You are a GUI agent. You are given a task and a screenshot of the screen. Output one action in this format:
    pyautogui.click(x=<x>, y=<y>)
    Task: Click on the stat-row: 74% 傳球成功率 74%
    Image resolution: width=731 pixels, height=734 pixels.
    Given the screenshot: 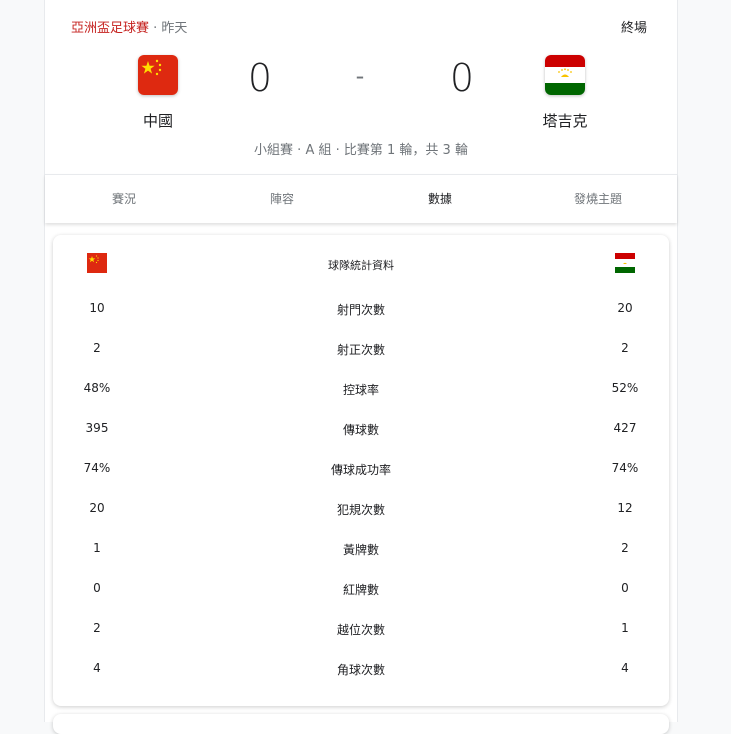 What is the action you would take?
    pyautogui.click(x=361, y=471)
    